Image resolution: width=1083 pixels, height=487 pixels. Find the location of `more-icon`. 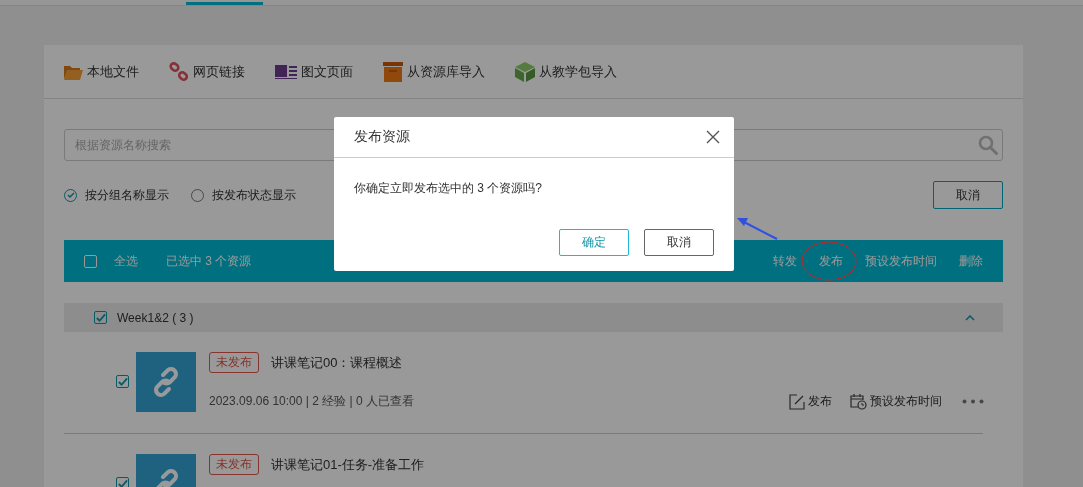

more-icon is located at coordinates (973, 401).